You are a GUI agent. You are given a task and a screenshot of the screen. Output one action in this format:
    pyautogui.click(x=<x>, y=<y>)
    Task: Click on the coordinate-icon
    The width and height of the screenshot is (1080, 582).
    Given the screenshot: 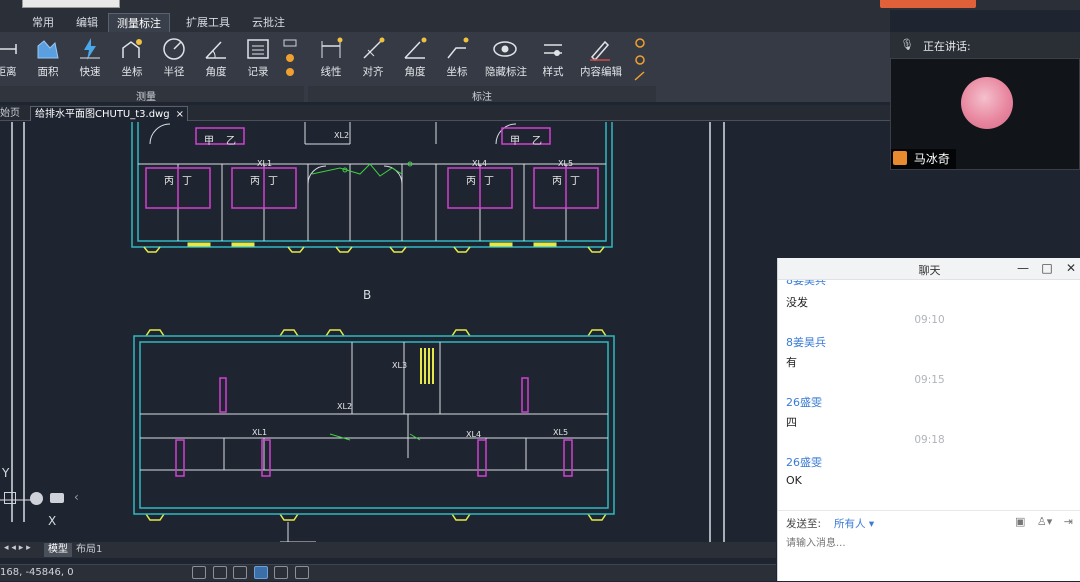 What is the action you would take?
    pyautogui.click(x=132, y=48)
    